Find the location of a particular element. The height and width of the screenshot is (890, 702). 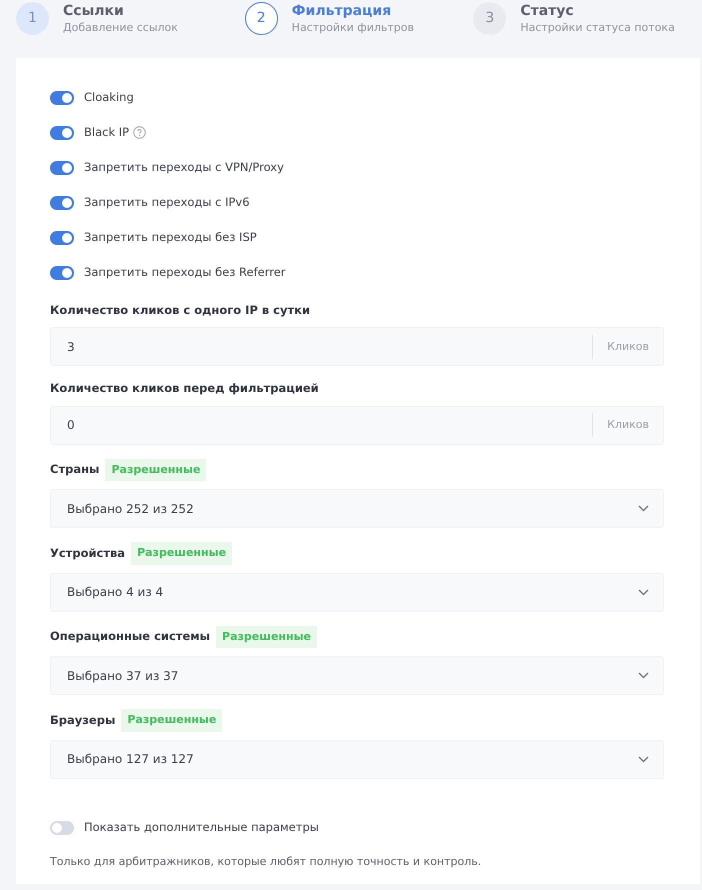

toggle-label: Запретить переходы без ISP is located at coordinates (170, 237).